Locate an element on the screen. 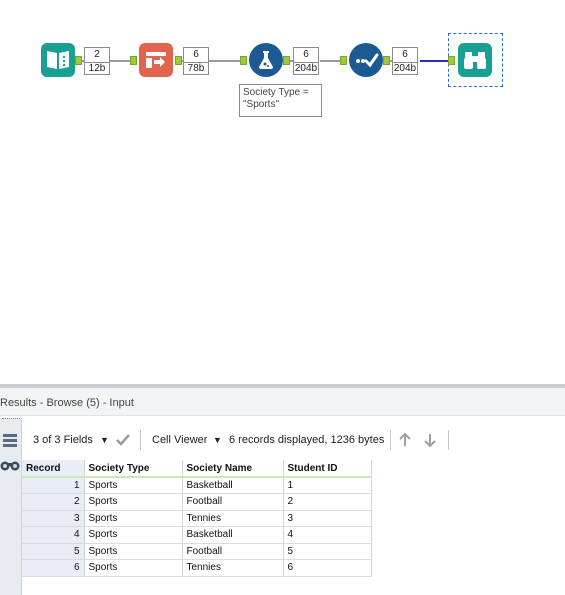  column-header: Record is located at coordinates (53, 469).